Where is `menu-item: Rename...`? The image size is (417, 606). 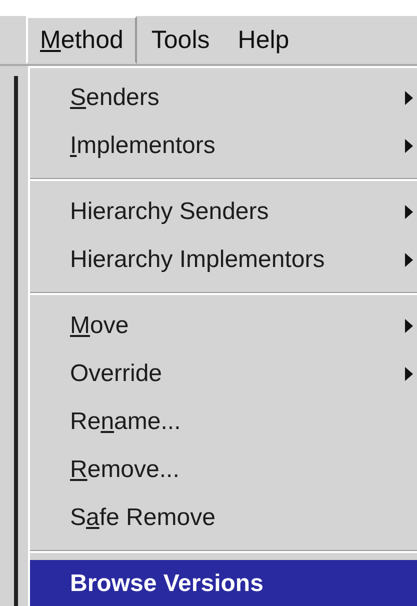 menu-item: Rename... is located at coordinates (223, 422).